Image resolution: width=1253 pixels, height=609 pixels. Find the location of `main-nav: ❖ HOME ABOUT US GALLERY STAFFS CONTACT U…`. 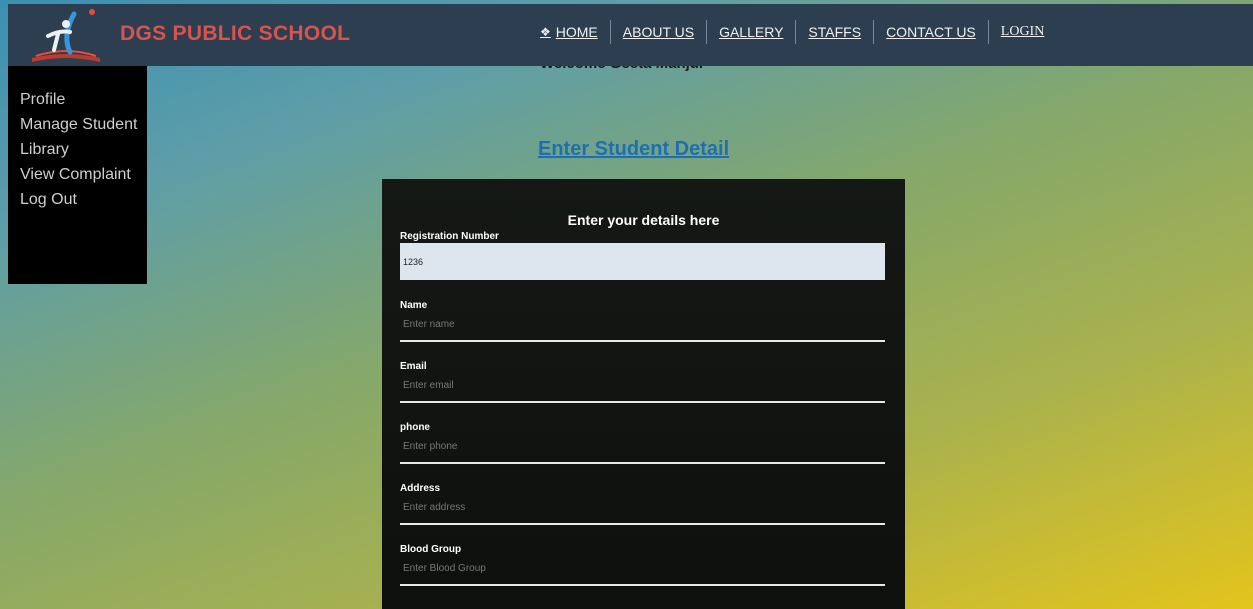

main-nav: ❖ HOME ABOUT US GALLERY STAFFS CONTACT U… is located at coordinates (792, 32).